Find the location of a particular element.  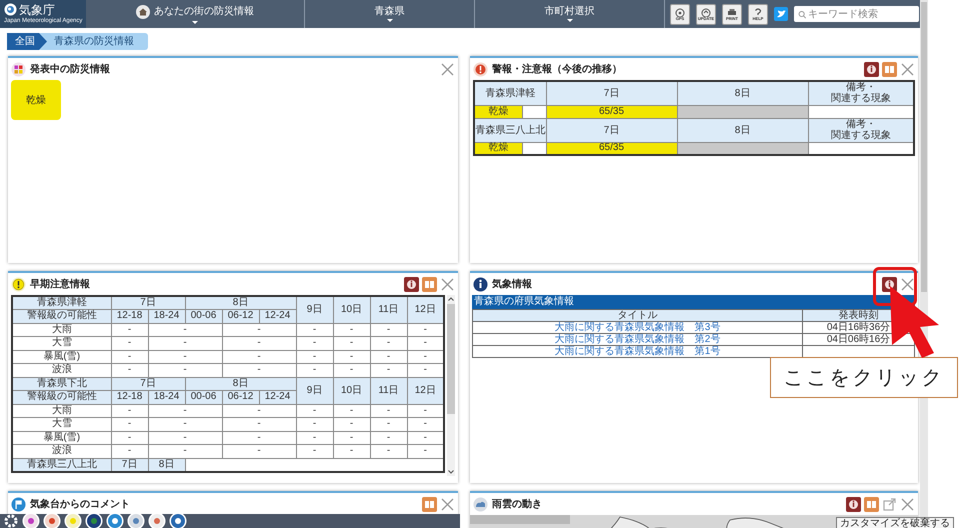

row-header: 波浪 is located at coordinates (61, 370).